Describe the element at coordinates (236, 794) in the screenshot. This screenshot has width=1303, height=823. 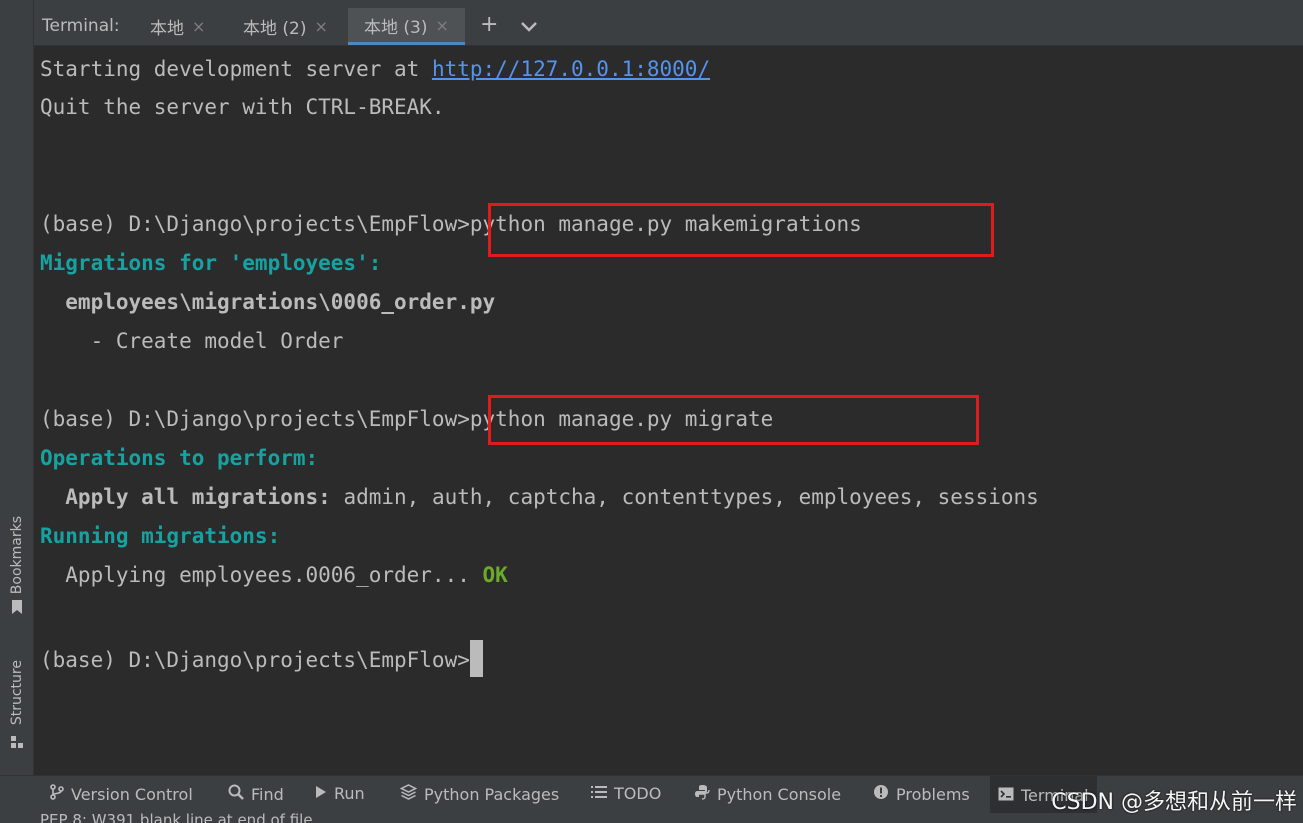
I see `search-icon` at that location.